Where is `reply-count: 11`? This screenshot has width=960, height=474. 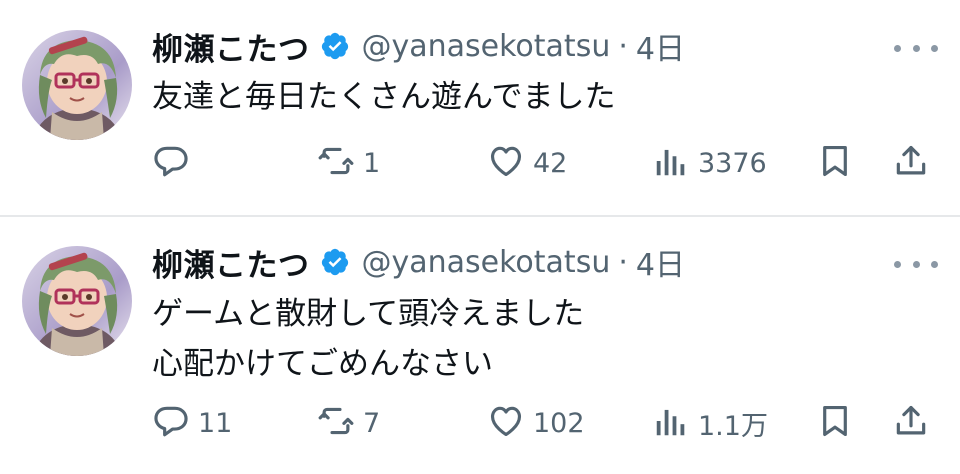 reply-count: 11 is located at coordinates (215, 423).